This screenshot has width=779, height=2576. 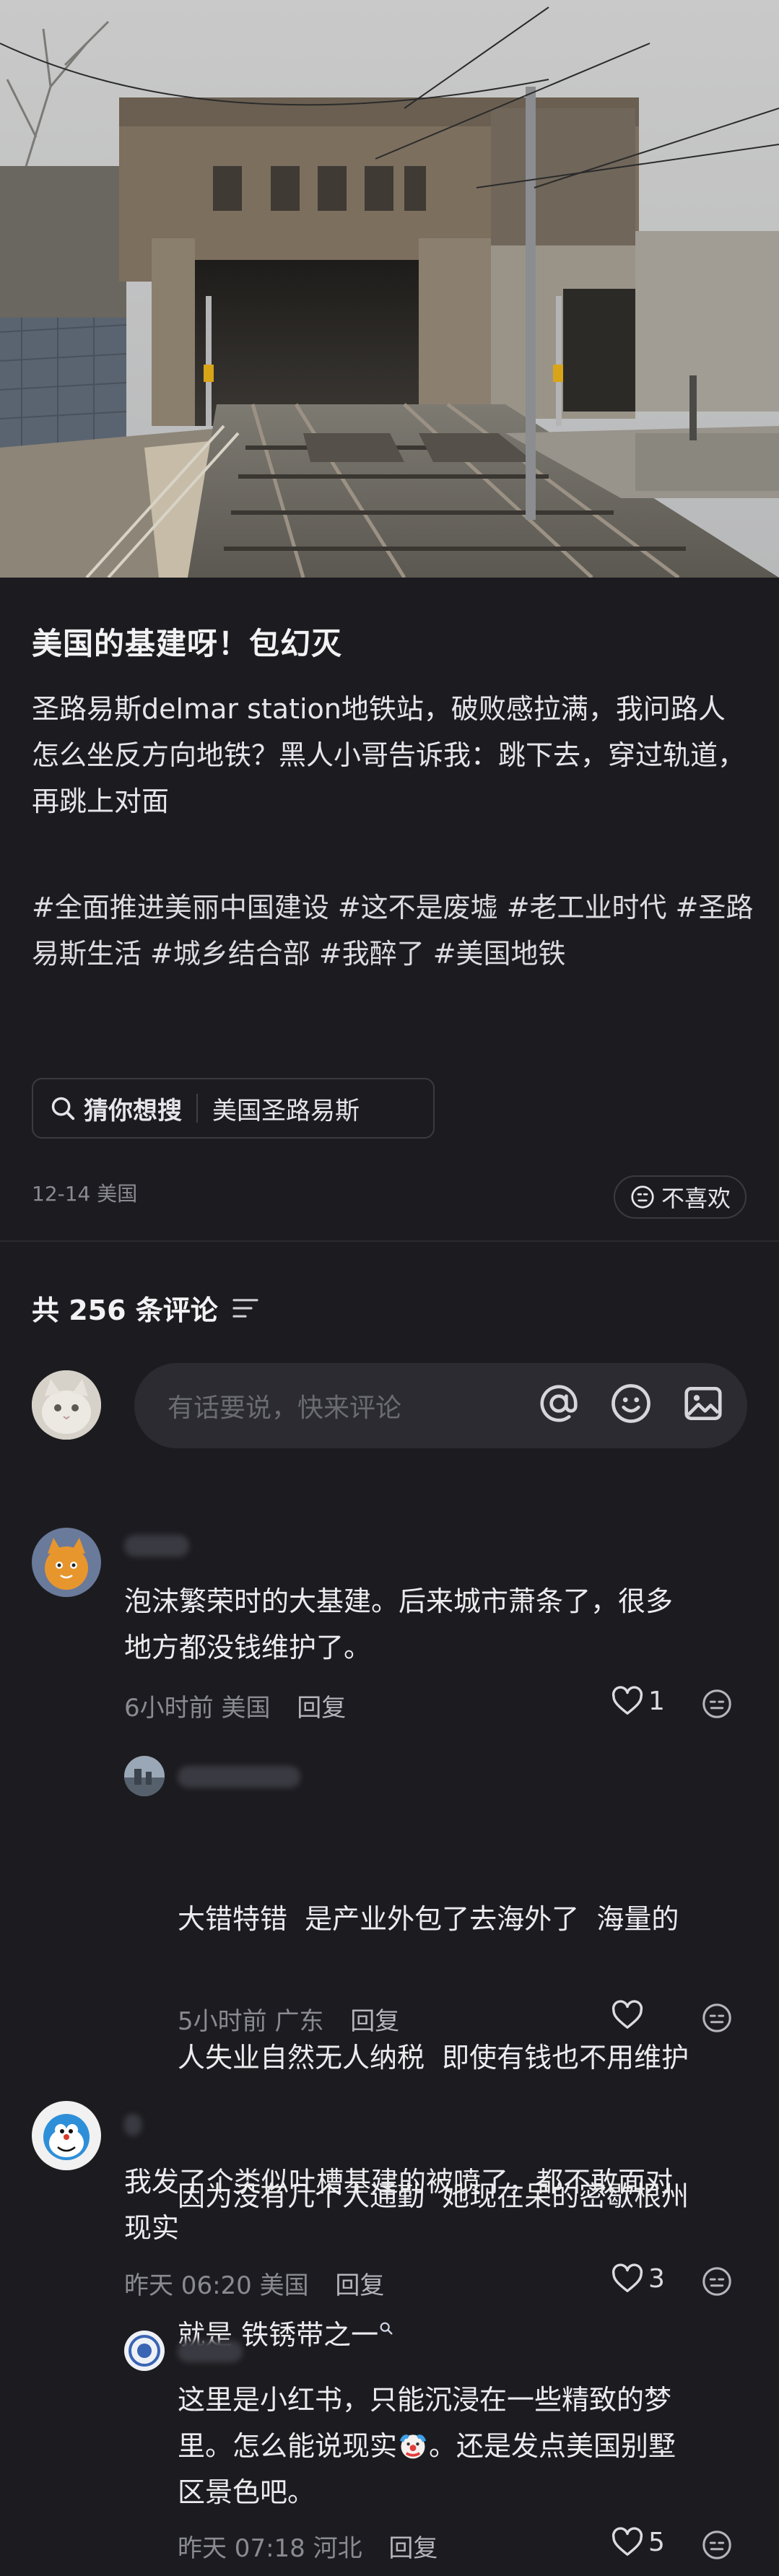 What do you see at coordinates (242, 2548) in the screenshot?
I see `comment-time: 昨天 07:18` at bounding box center [242, 2548].